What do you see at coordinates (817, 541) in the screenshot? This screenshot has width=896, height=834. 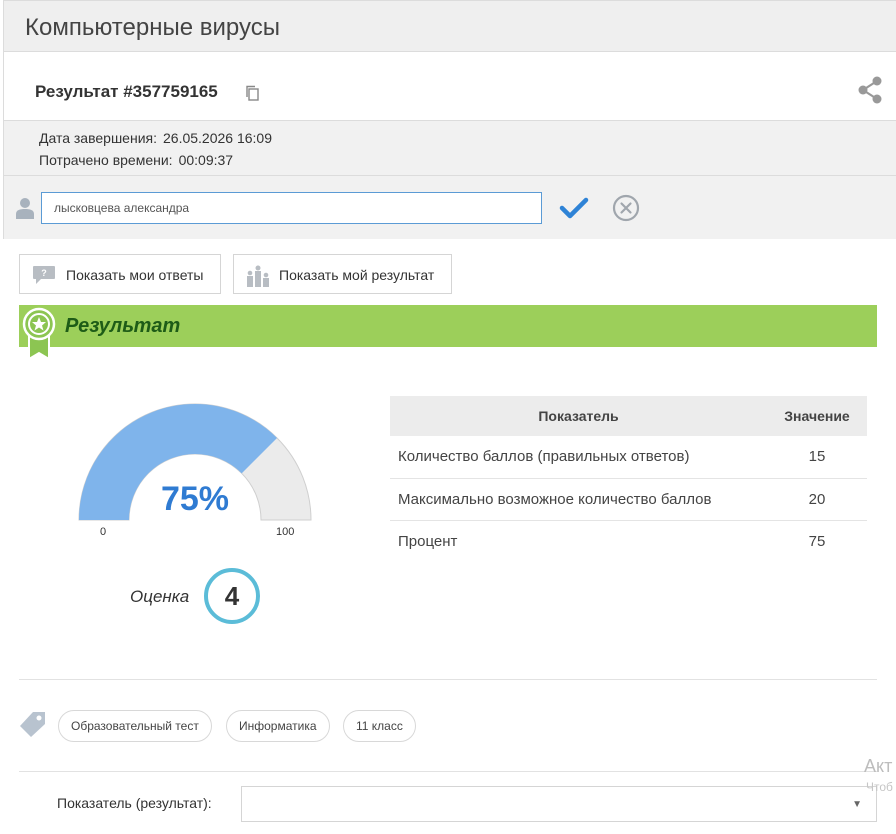 I see `row-value: 75` at bounding box center [817, 541].